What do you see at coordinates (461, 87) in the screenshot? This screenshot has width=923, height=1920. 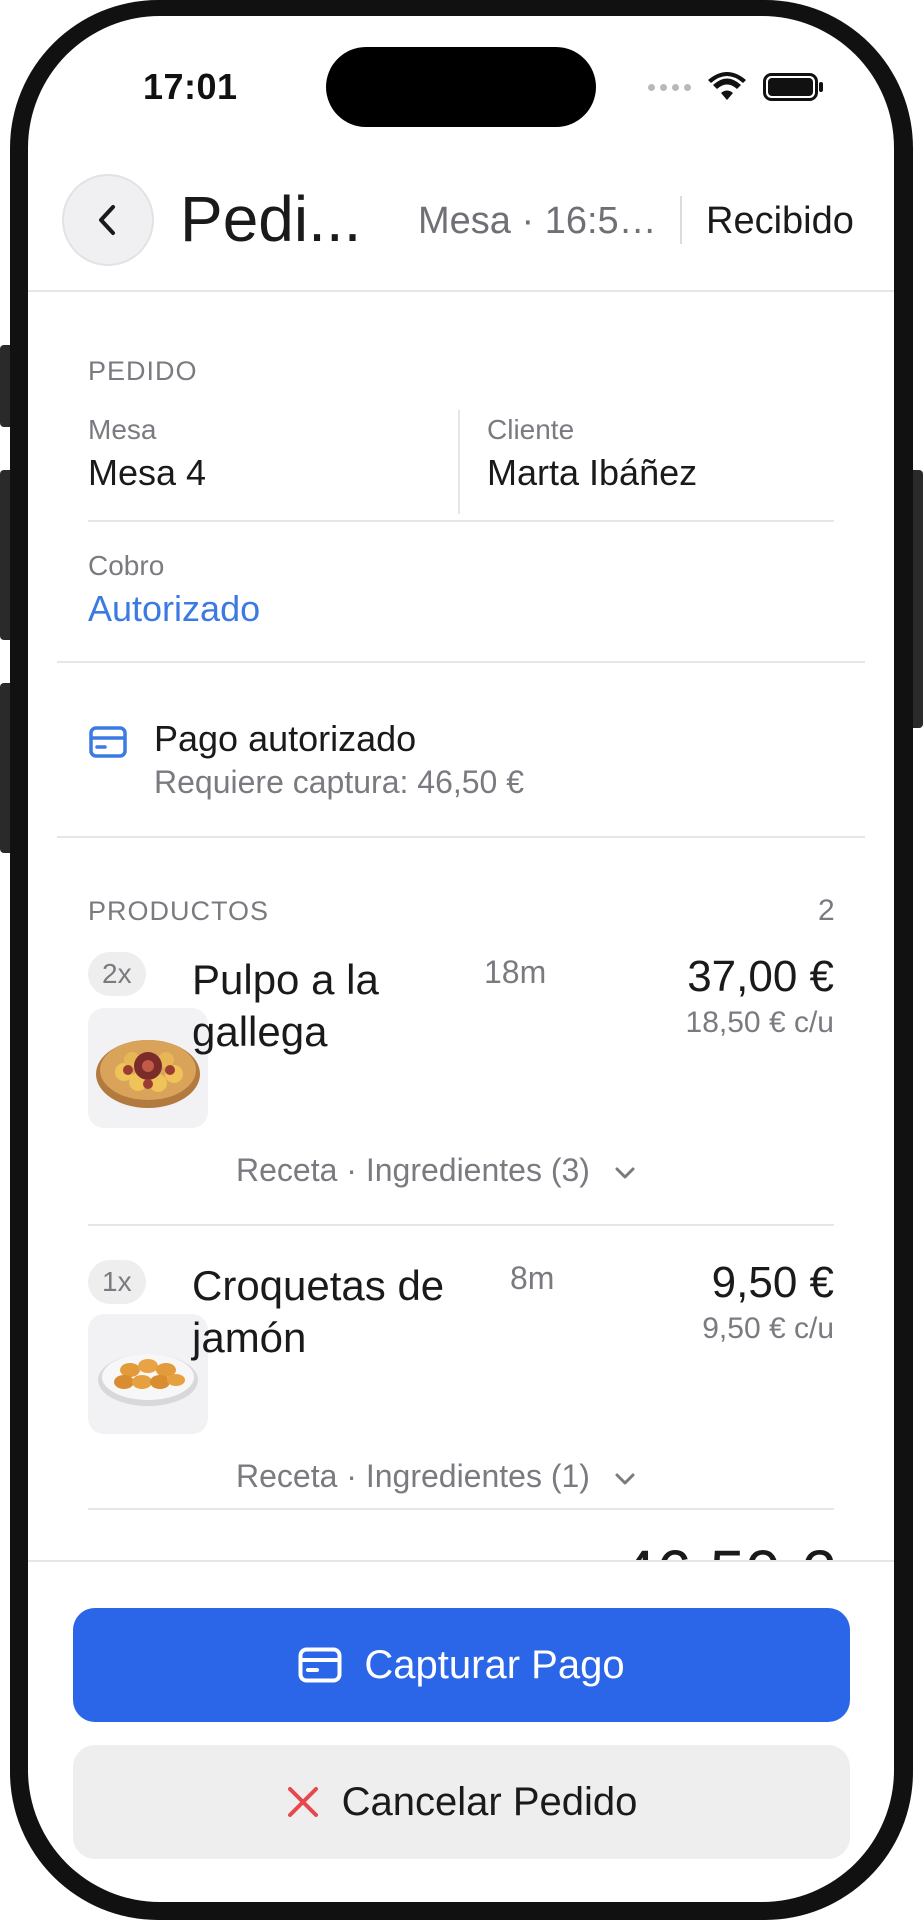 I see `dynamic-island` at bounding box center [461, 87].